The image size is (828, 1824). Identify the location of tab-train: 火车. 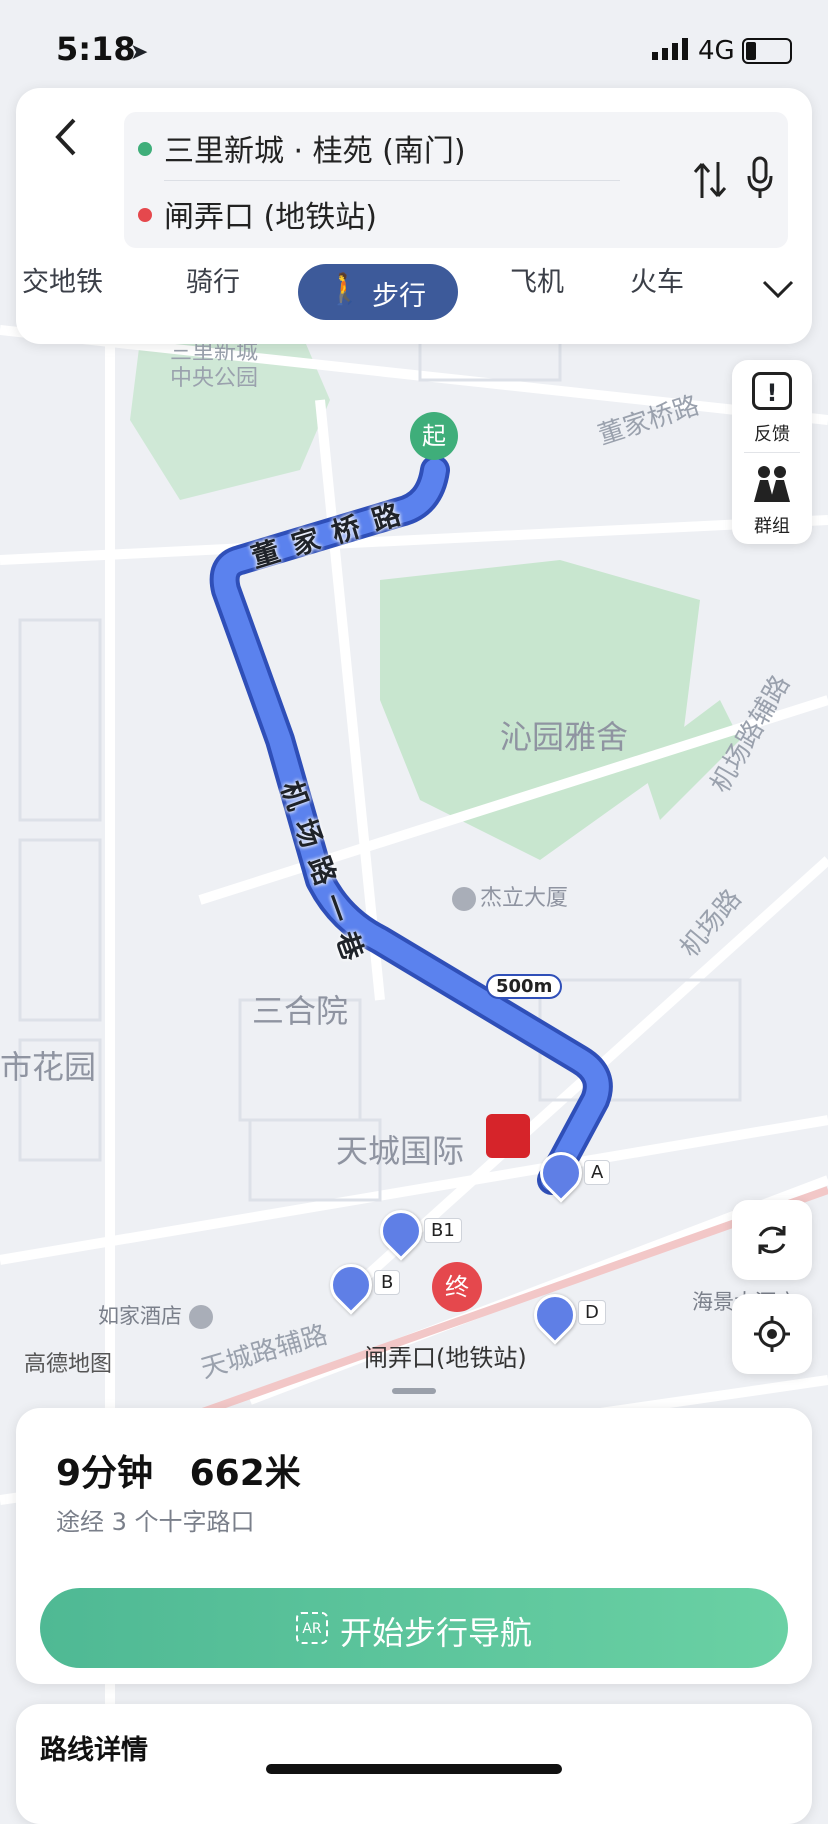
(657, 279).